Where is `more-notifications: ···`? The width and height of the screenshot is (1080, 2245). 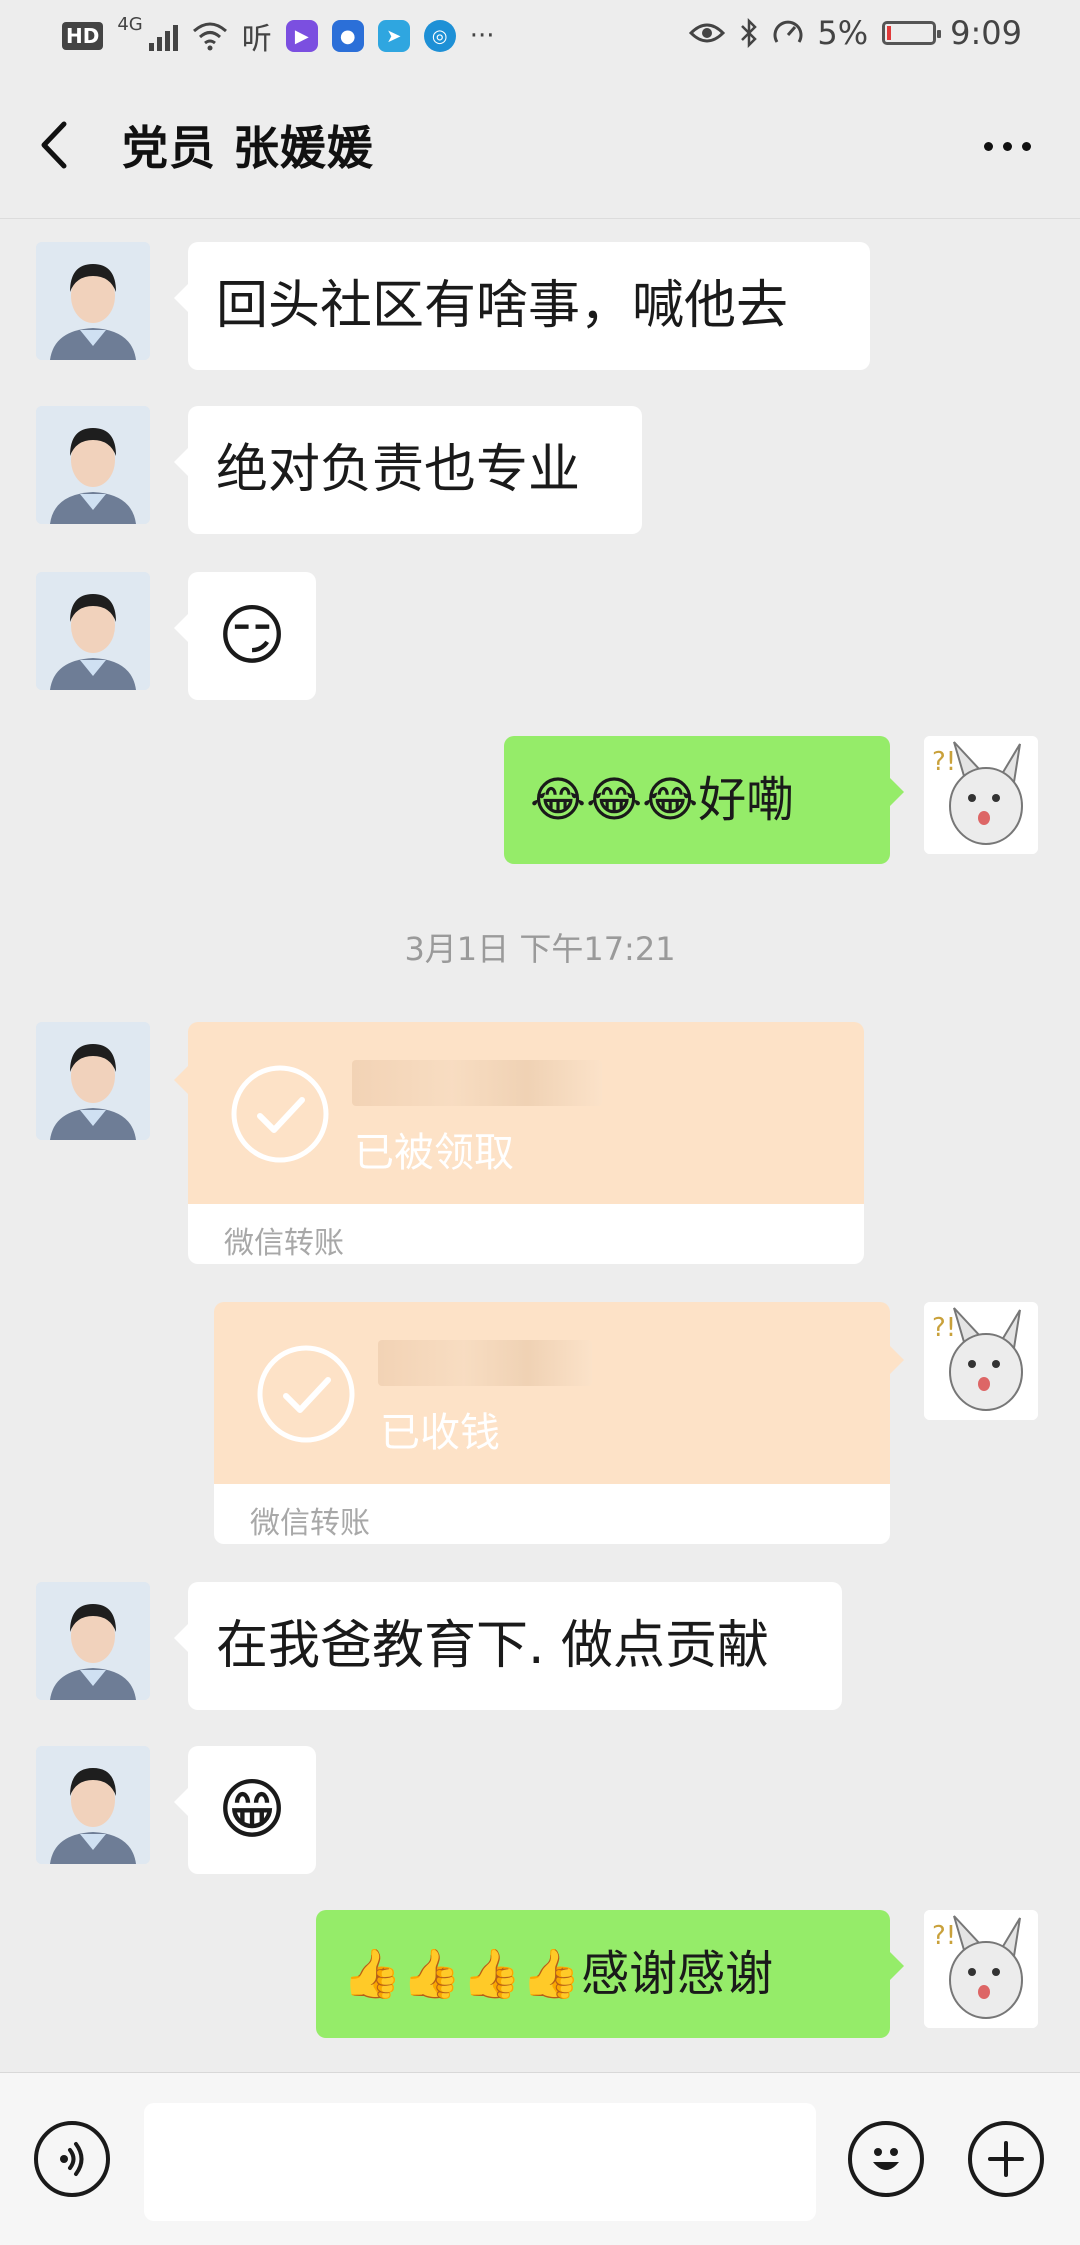 more-notifications: ··· is located at coordinates (482, 36).